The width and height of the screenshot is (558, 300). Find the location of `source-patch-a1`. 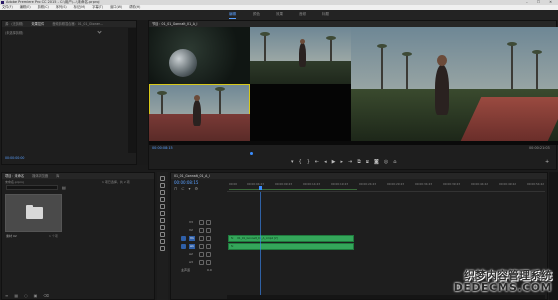

source-patch-a1 is located at coordinates (183, 246).